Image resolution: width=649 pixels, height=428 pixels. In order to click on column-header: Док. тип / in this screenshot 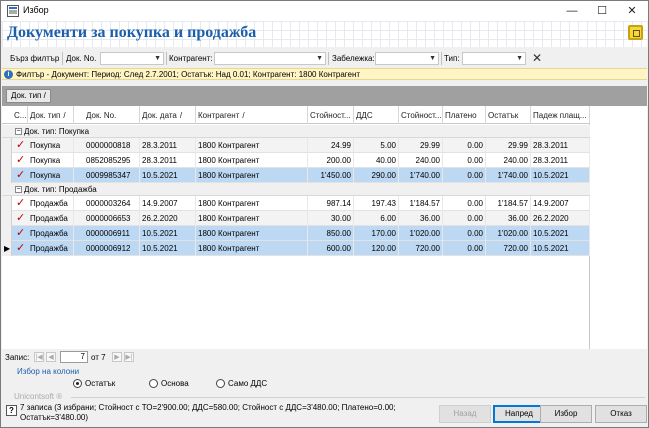, I will do `click(51, 115)`.